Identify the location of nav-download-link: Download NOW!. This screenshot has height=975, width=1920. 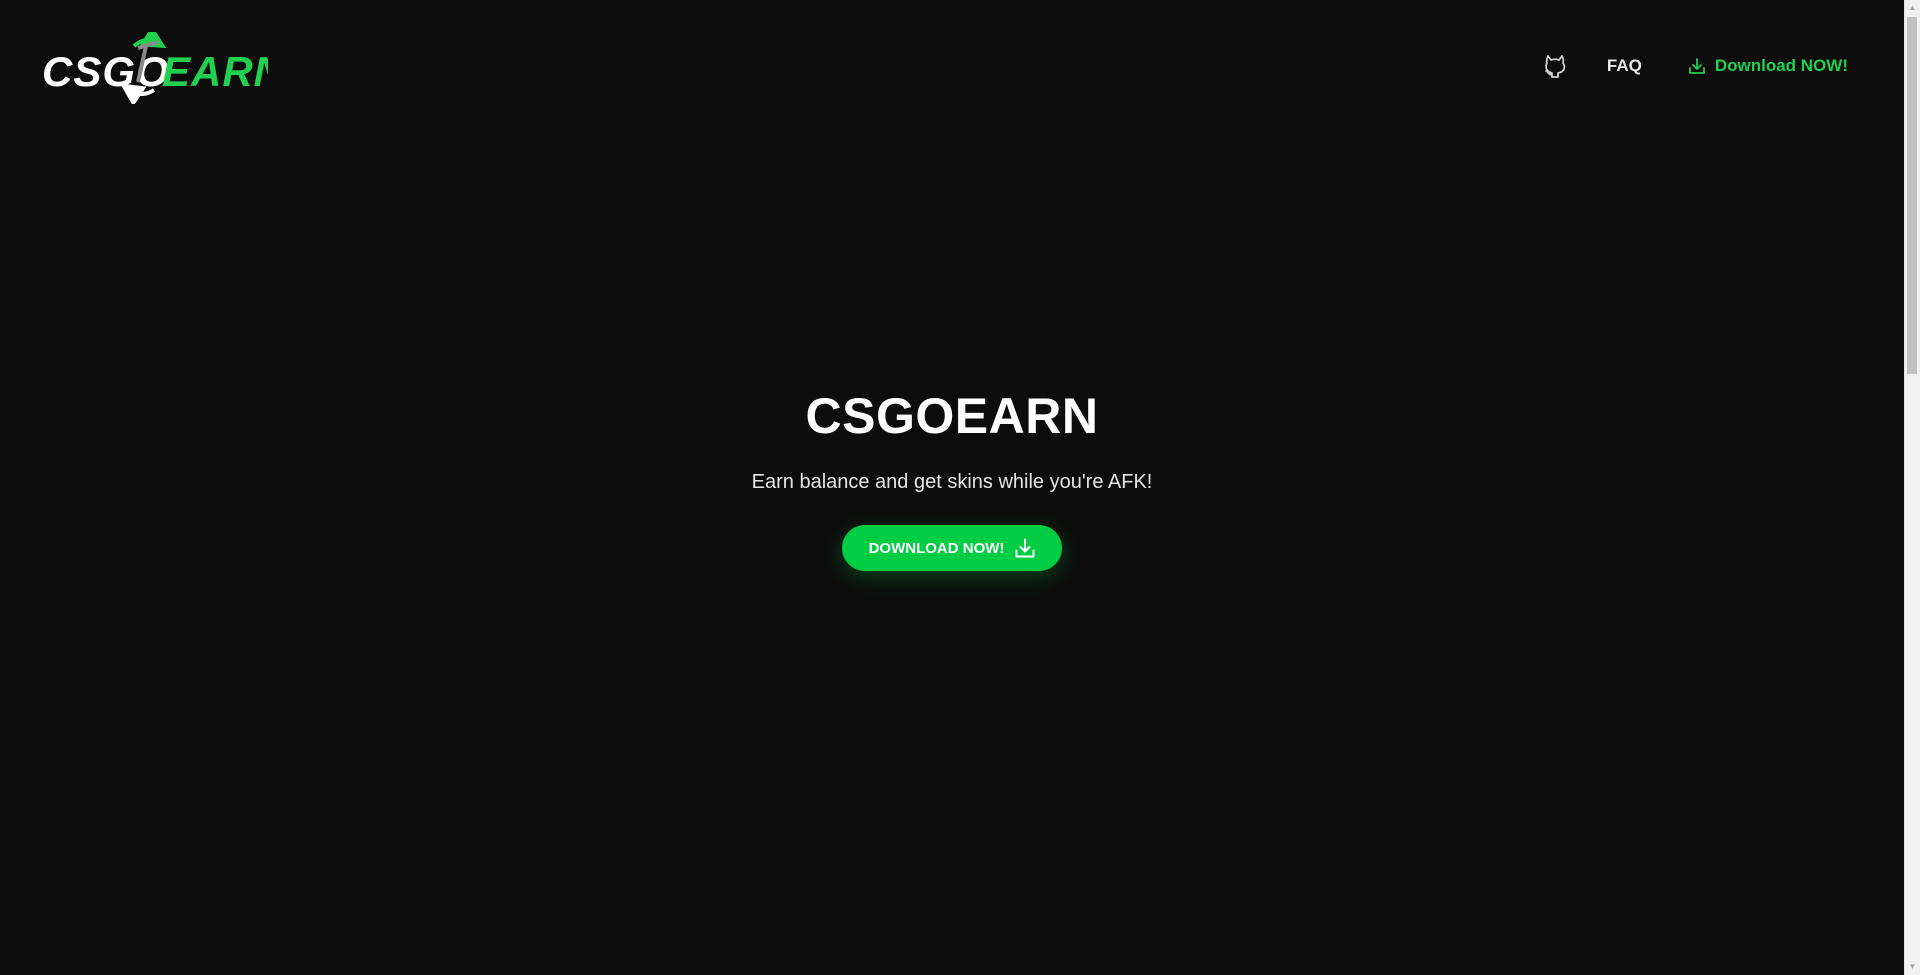
(1768, 66).